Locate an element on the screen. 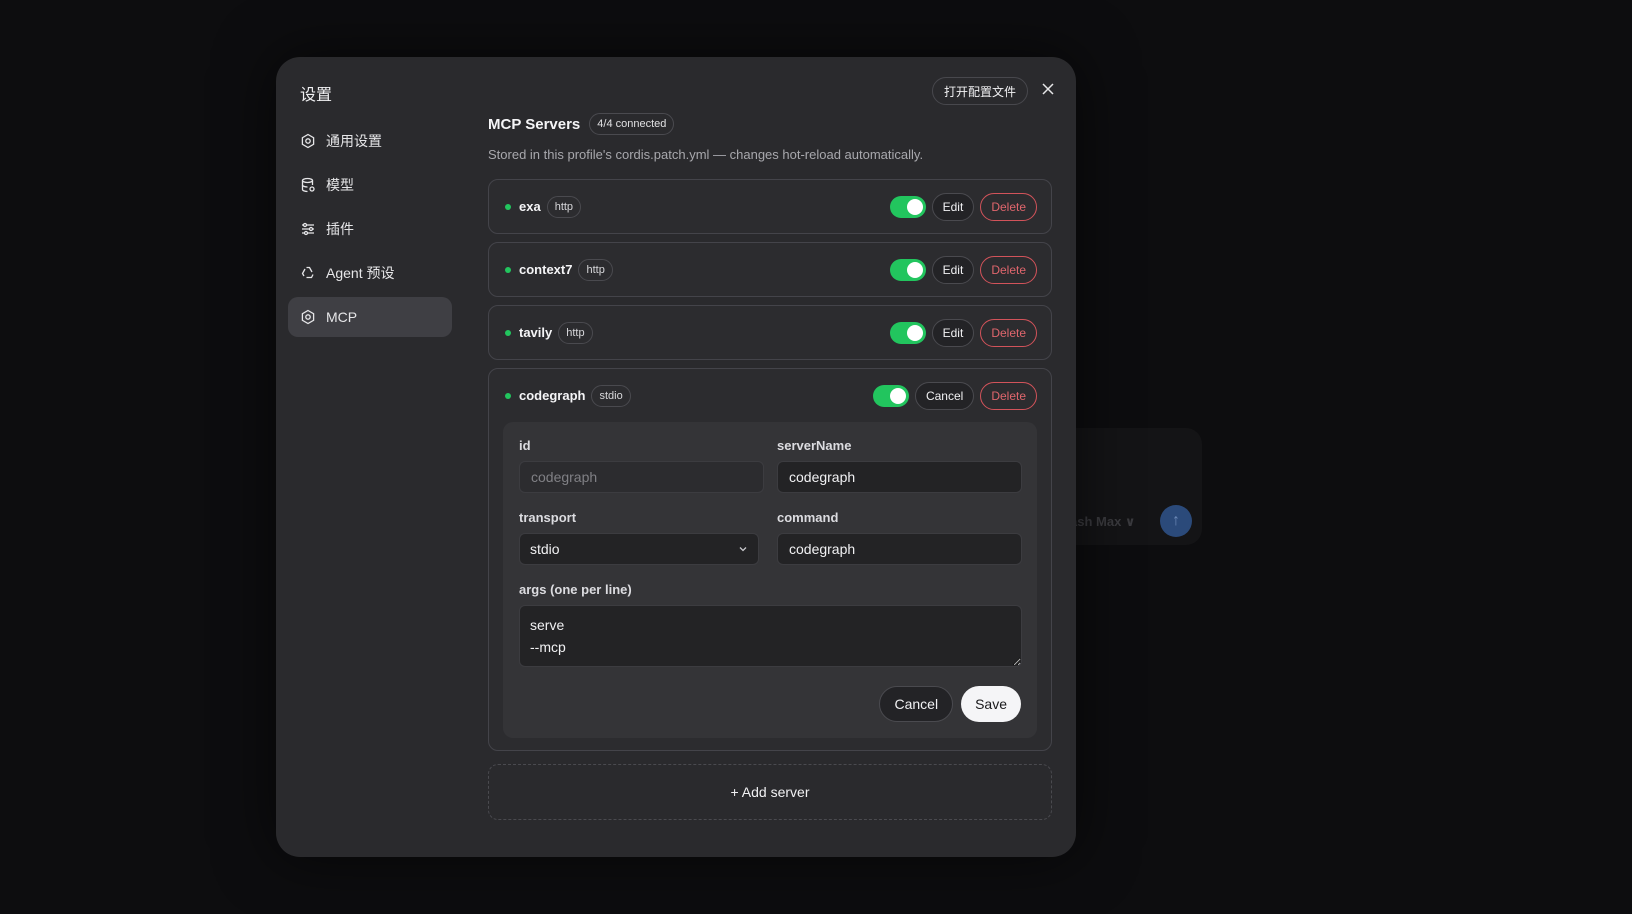 This screenshot has width=1632, height=914. nav-item-label: 模型 is located at coordinates (340, 185).